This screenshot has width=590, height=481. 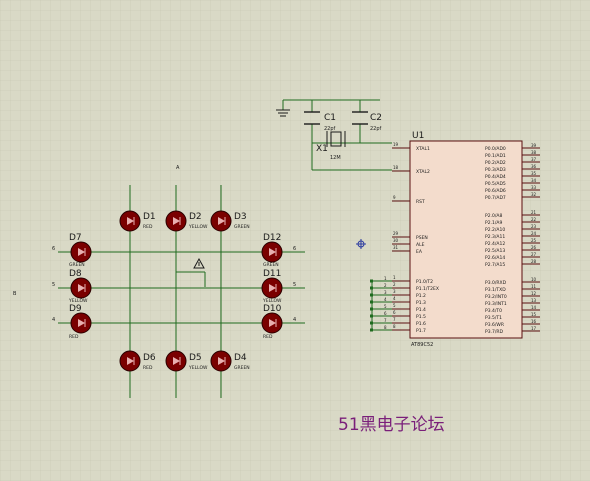 I want to click on pin-name: P3.0/RXD, so click(x=496, y=283).